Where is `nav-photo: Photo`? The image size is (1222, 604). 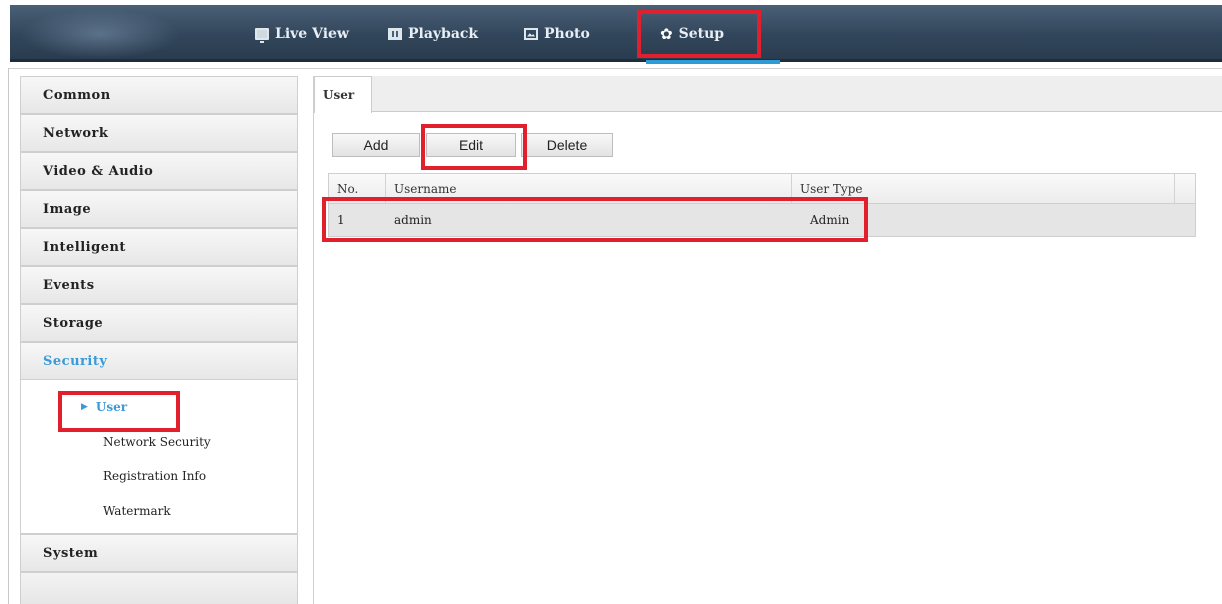
nav-photo: Photo is located at coordinates (557, 33).